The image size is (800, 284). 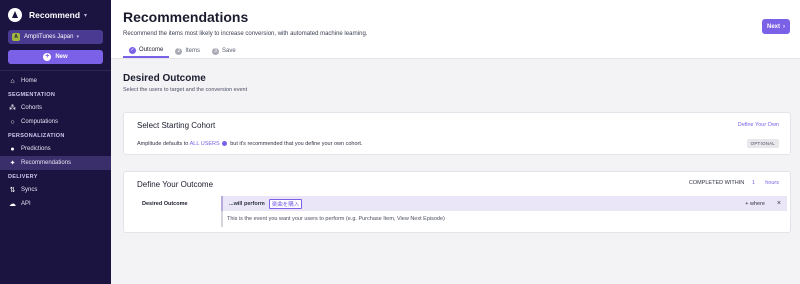 I want to click on tab-label: Outcome, so click(x=151, y=50).